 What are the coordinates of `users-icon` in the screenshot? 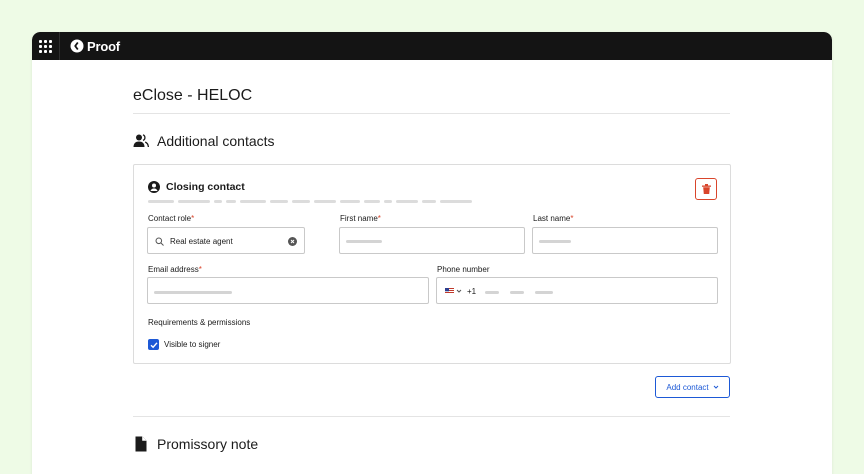 It's located at (141, 141).